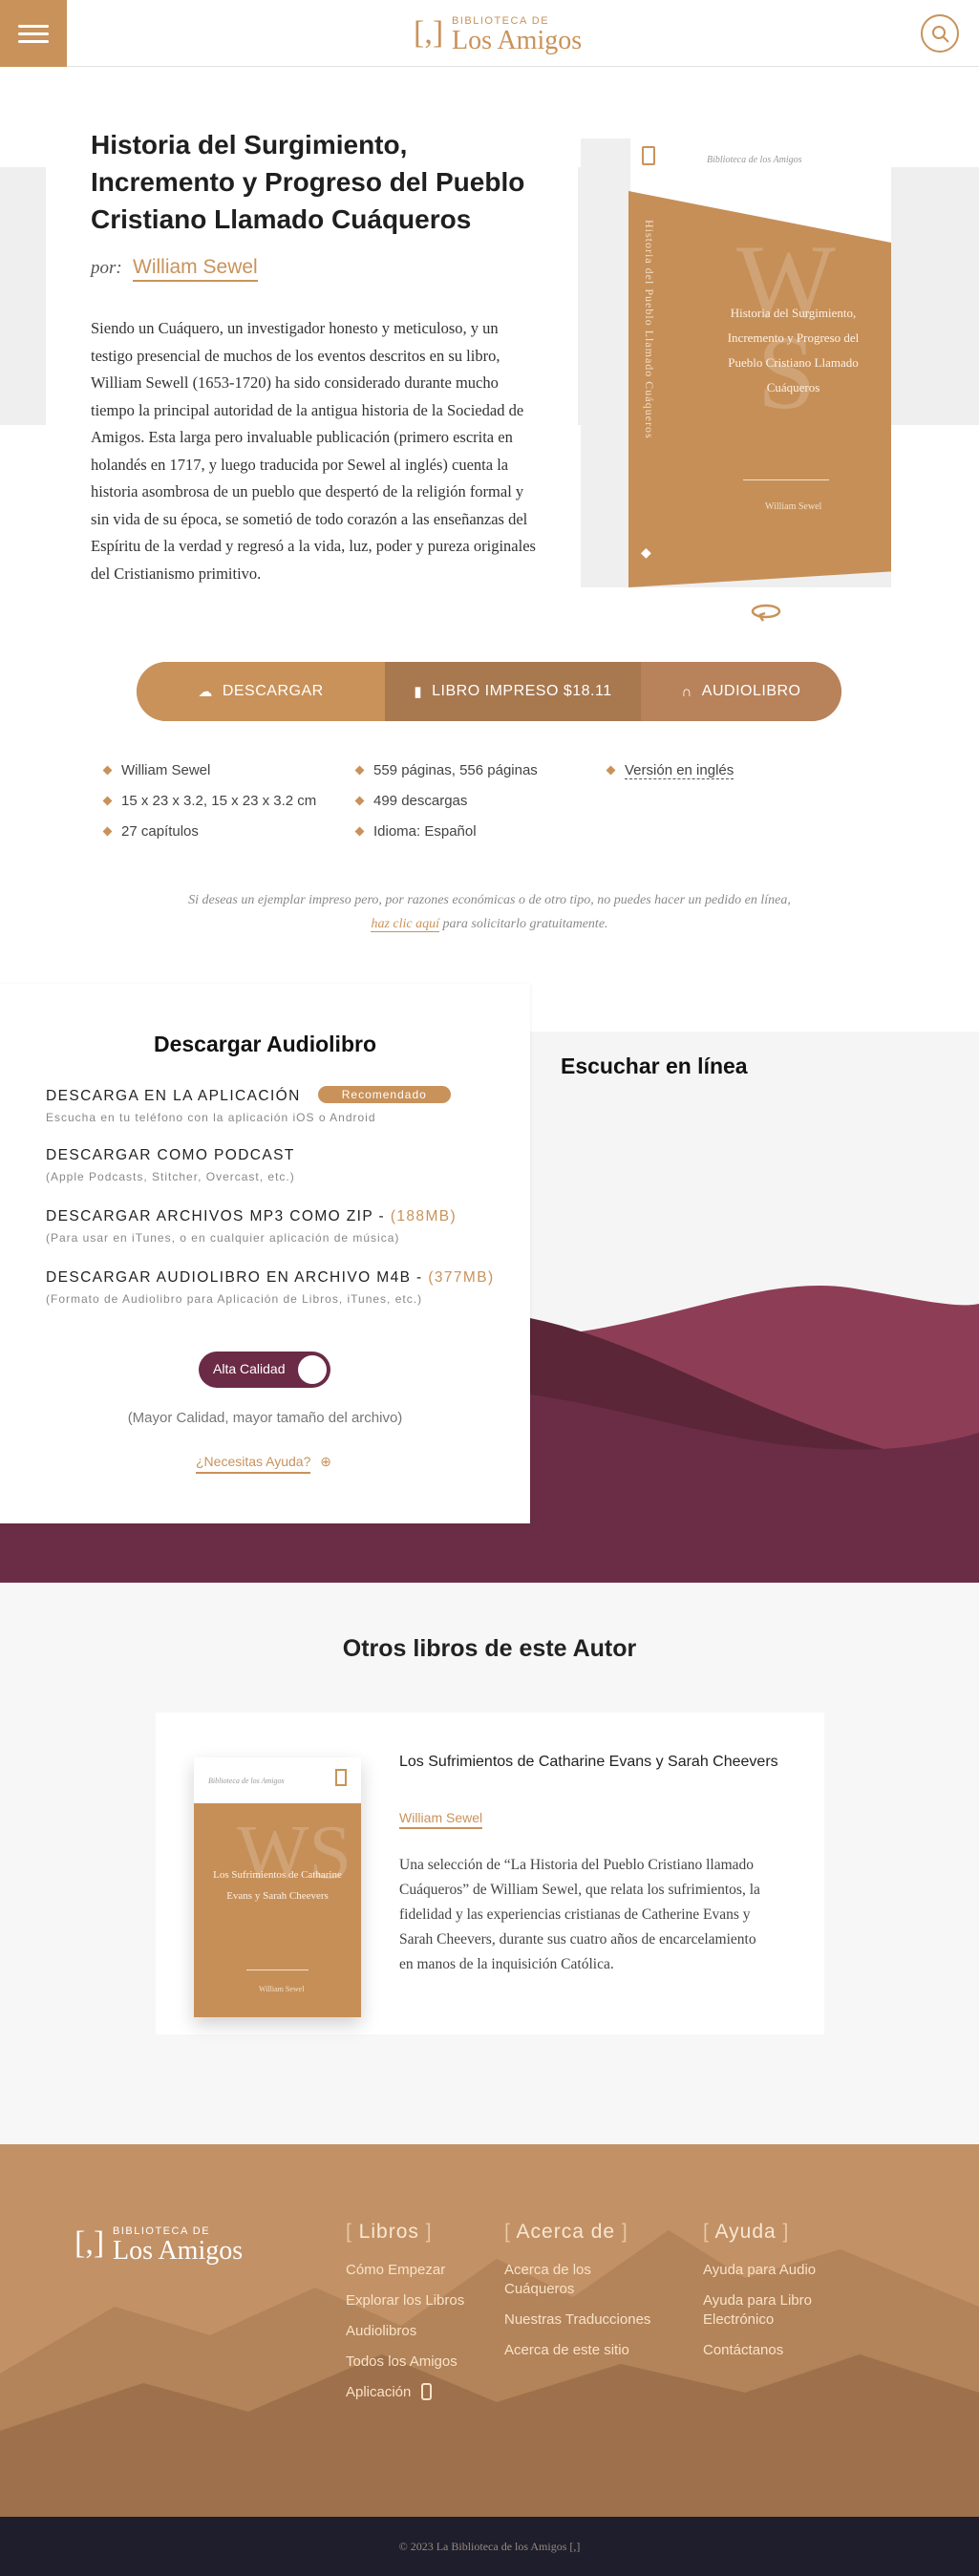  Describe the element at coordinates (573, 2280) in the screenshot. I see `footer-link: Acerca de los Cuáqueros` at that location.